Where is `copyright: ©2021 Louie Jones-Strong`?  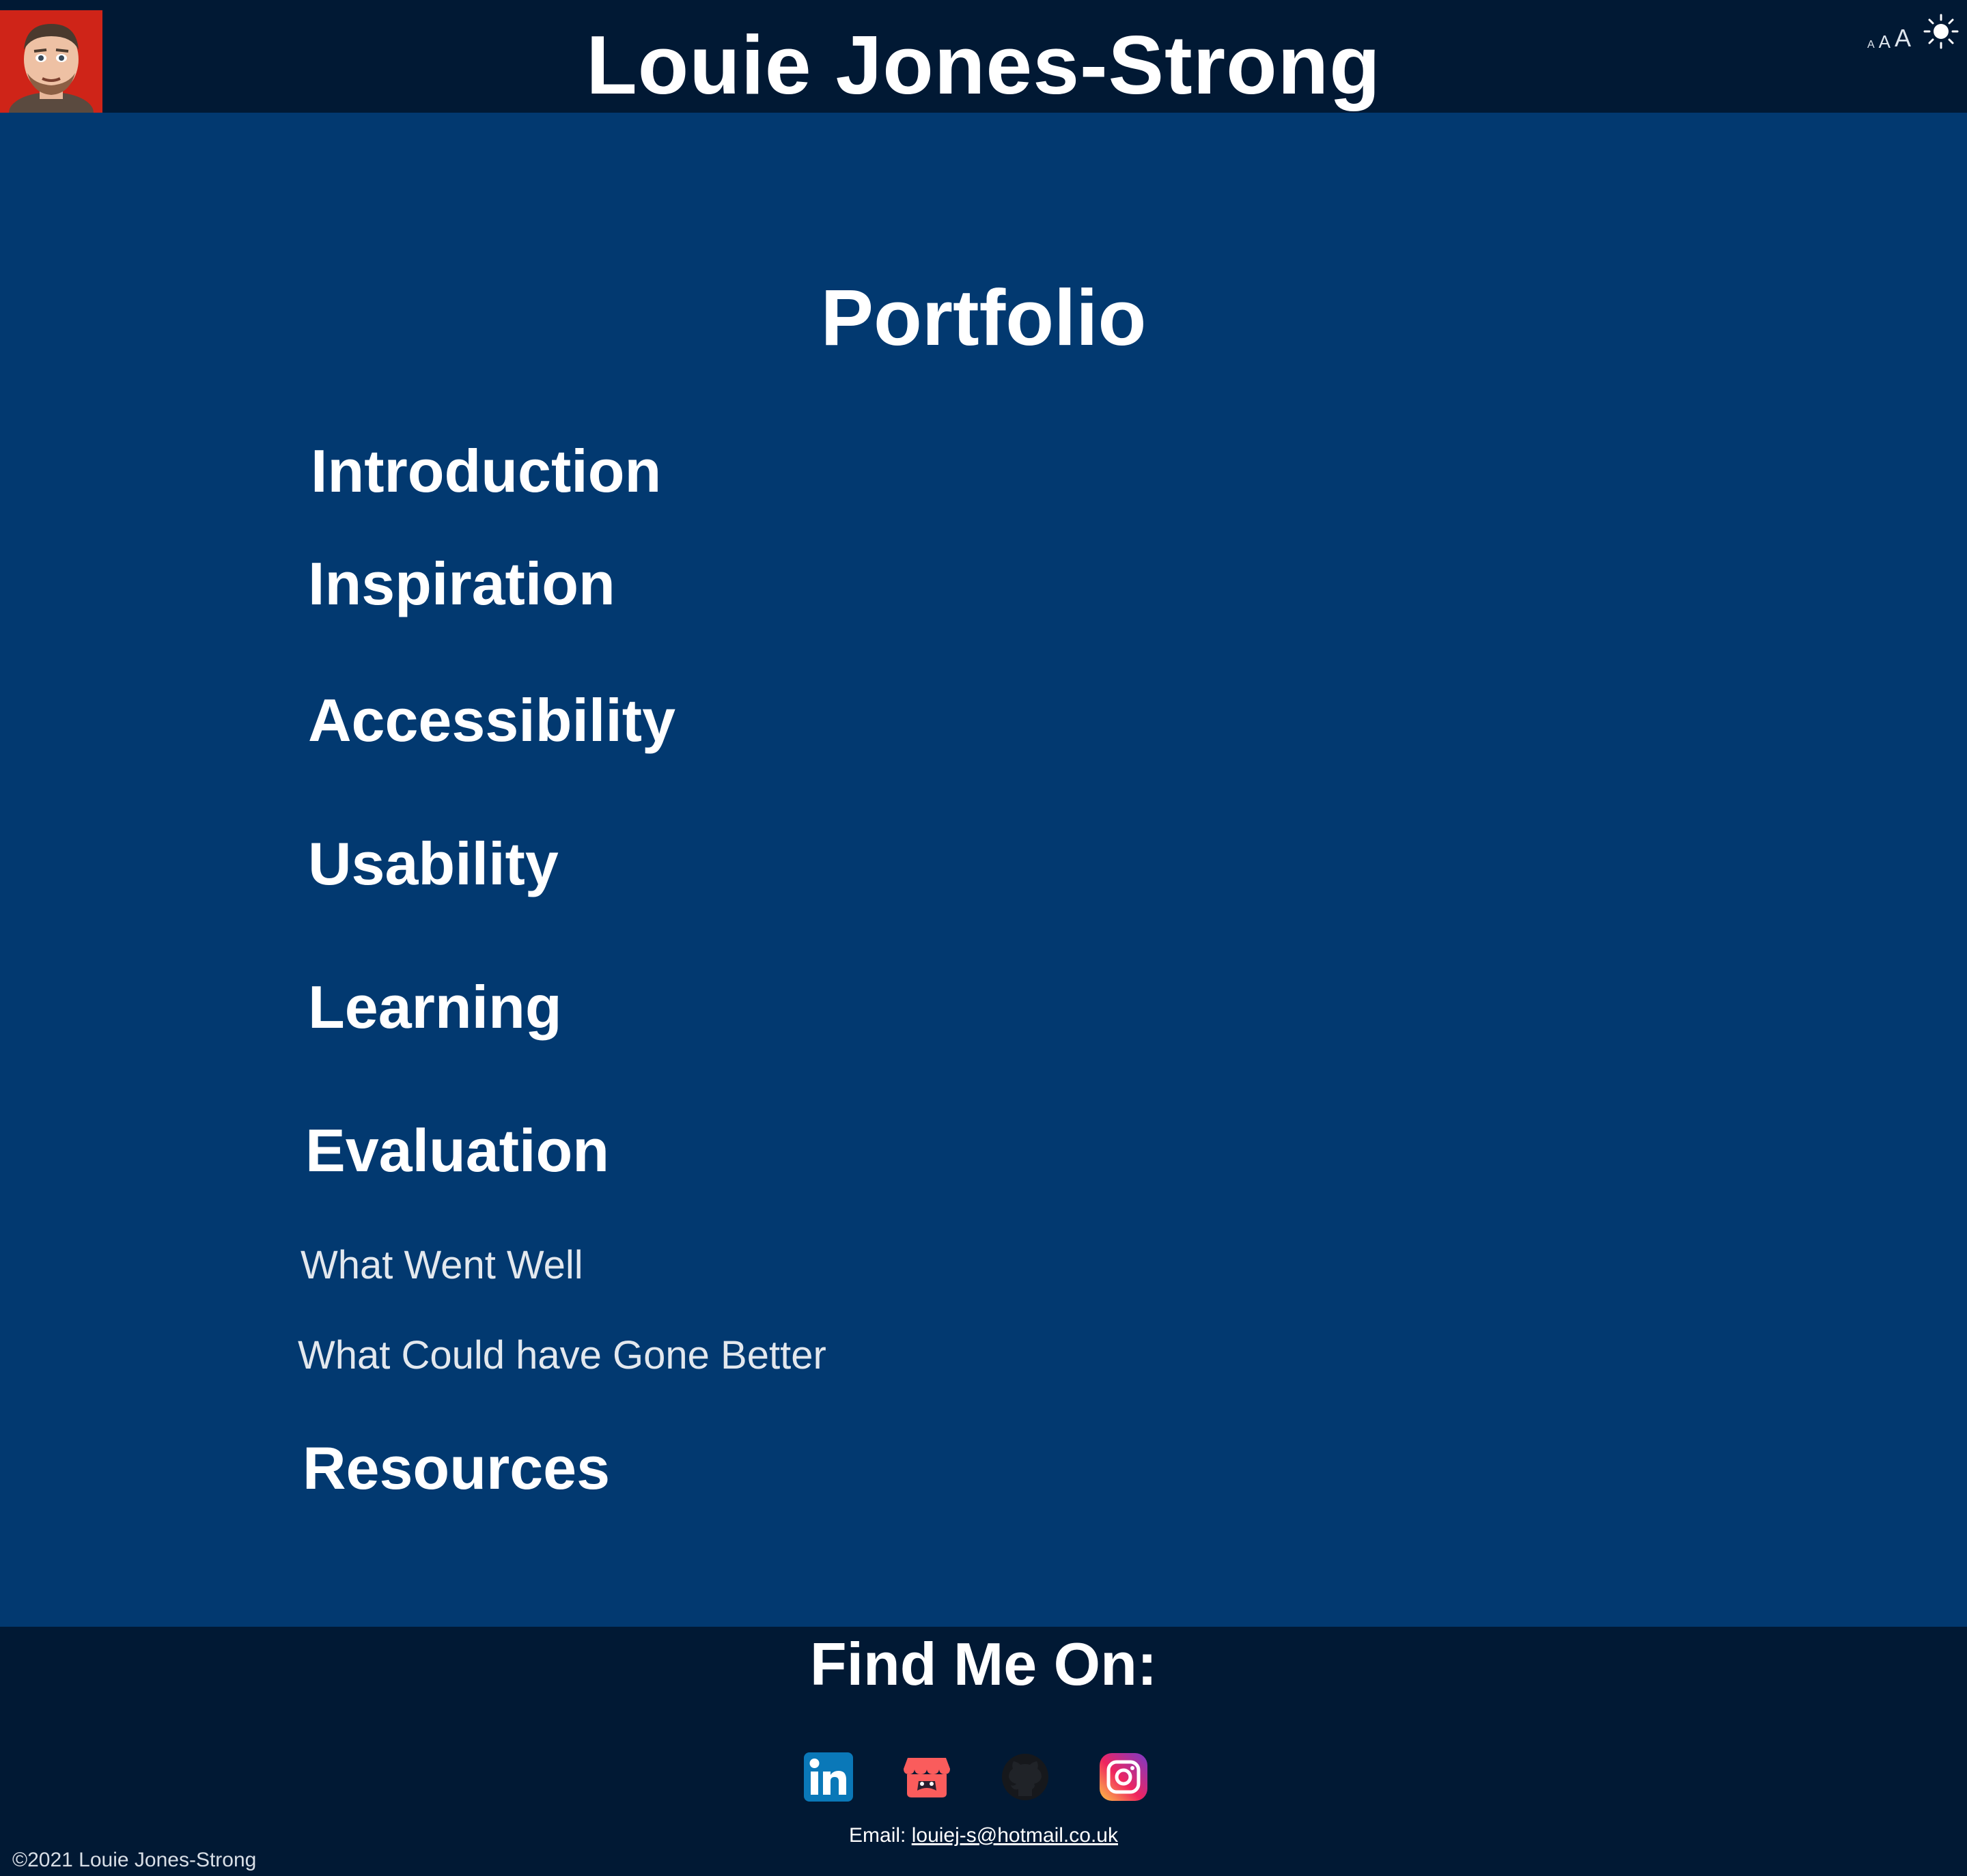 copyright: ©2021 Louie Jones-Strong is located at coordinates (134, 1860).